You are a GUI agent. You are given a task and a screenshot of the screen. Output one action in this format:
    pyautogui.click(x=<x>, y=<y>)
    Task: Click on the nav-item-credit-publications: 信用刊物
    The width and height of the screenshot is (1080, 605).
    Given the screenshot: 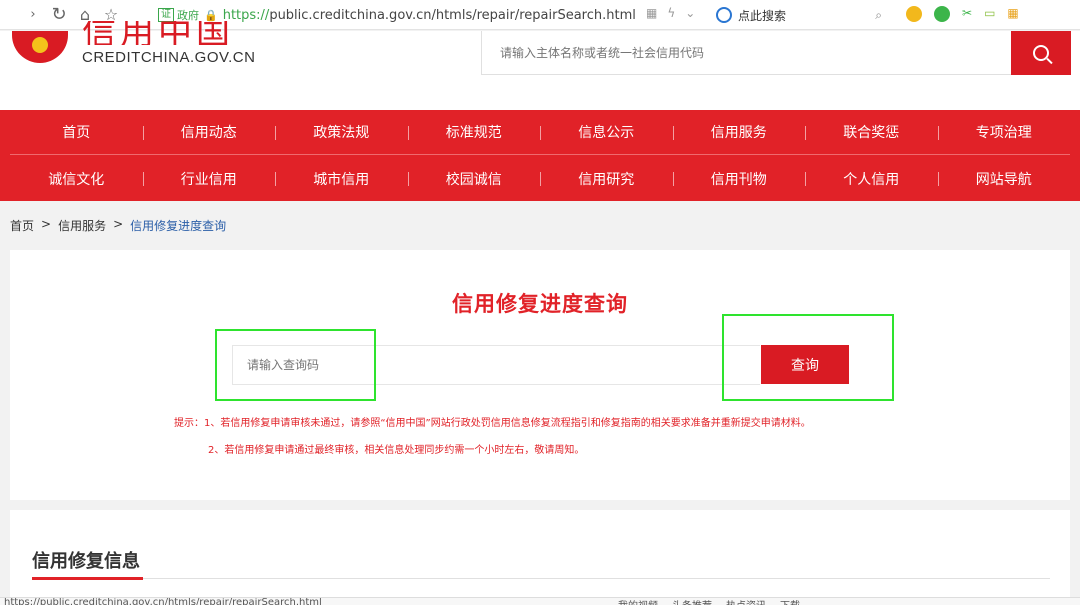 What is the action you would take?
    pyautogui.click(x=739, y=178)
    